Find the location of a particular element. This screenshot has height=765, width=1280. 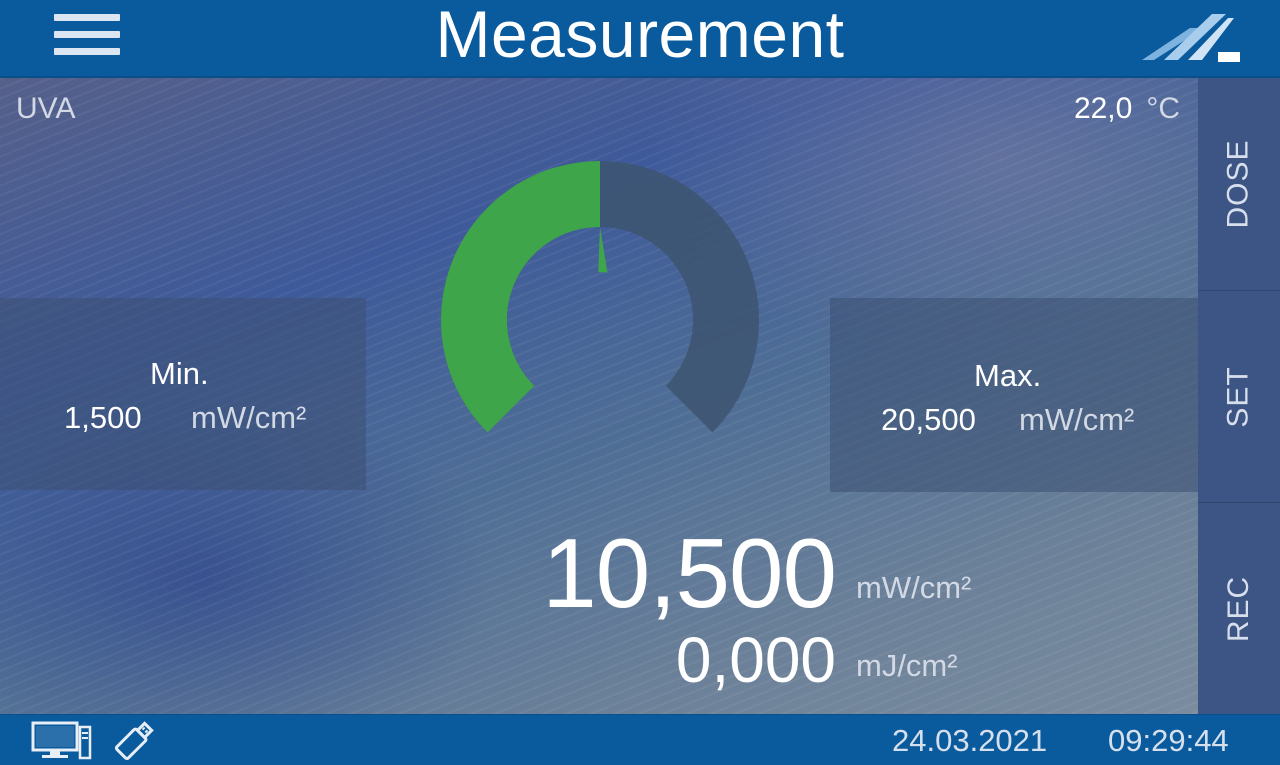

rec-button: REC is located at coordinates (1239, 608).